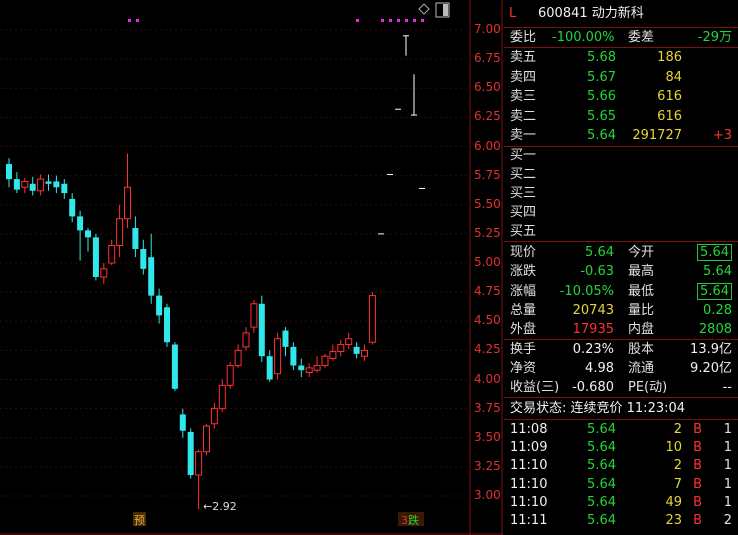  I want to click on quote-value: -10.05%, so click(586, 291).